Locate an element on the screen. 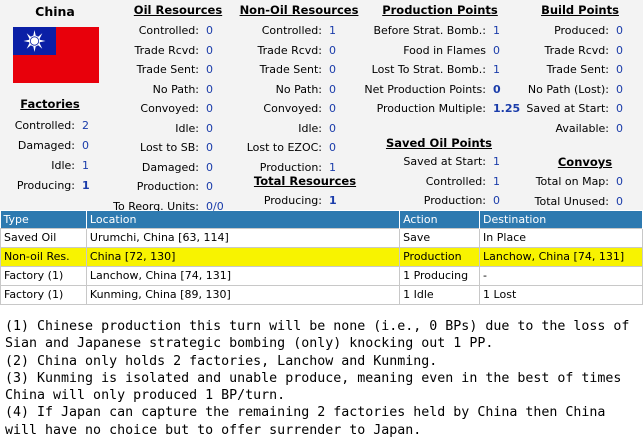 The image size is (643, 443). factories-label: Damaged: is located at coordinates (46, 145).